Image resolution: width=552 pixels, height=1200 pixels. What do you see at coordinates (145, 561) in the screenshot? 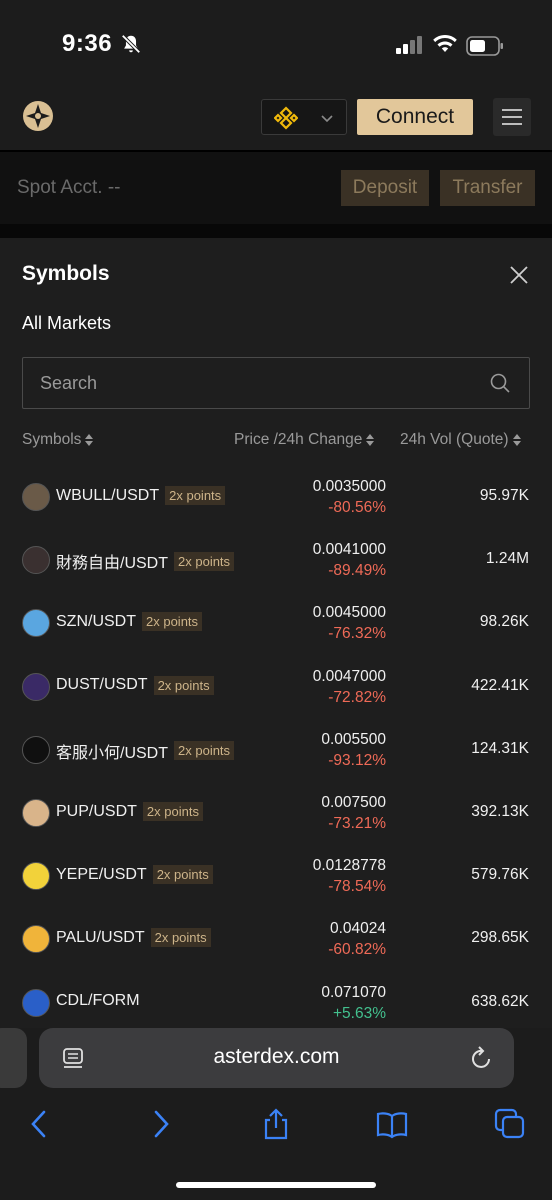
I see `symbol-pair: 財務自由/USDT 2x points` at bounding box center [145, 561].